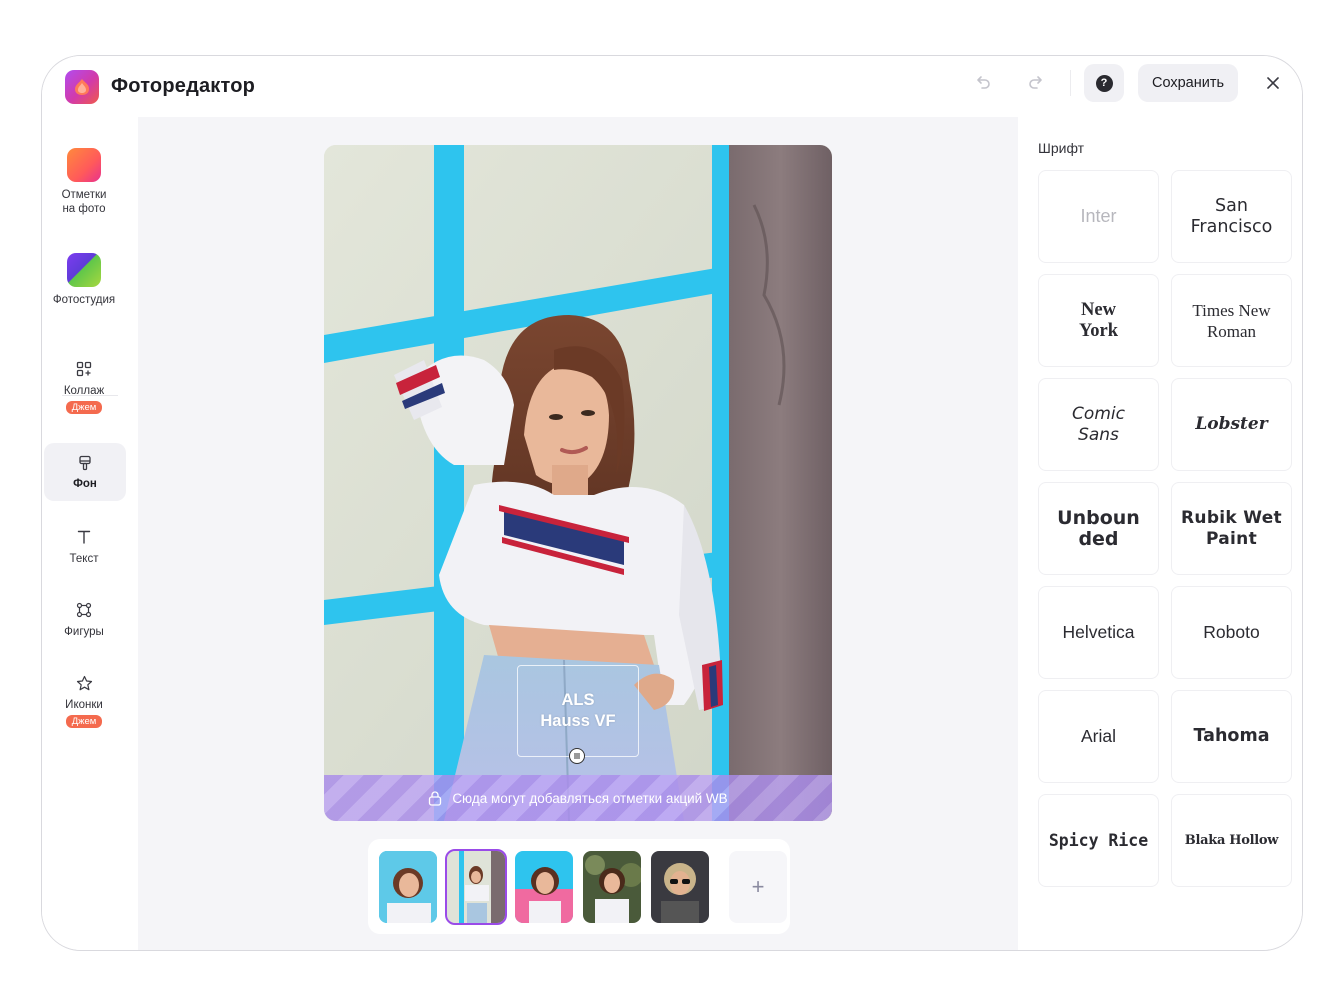  What do you see at coordinates (84, 270) in the screenshot?
I see `studio-app-icon` at bounding box center [84, 270].